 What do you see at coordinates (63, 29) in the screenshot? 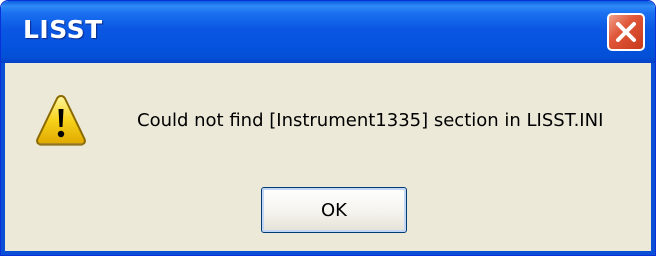
I see `window-title: LISST` at bounding box center [63, 29].